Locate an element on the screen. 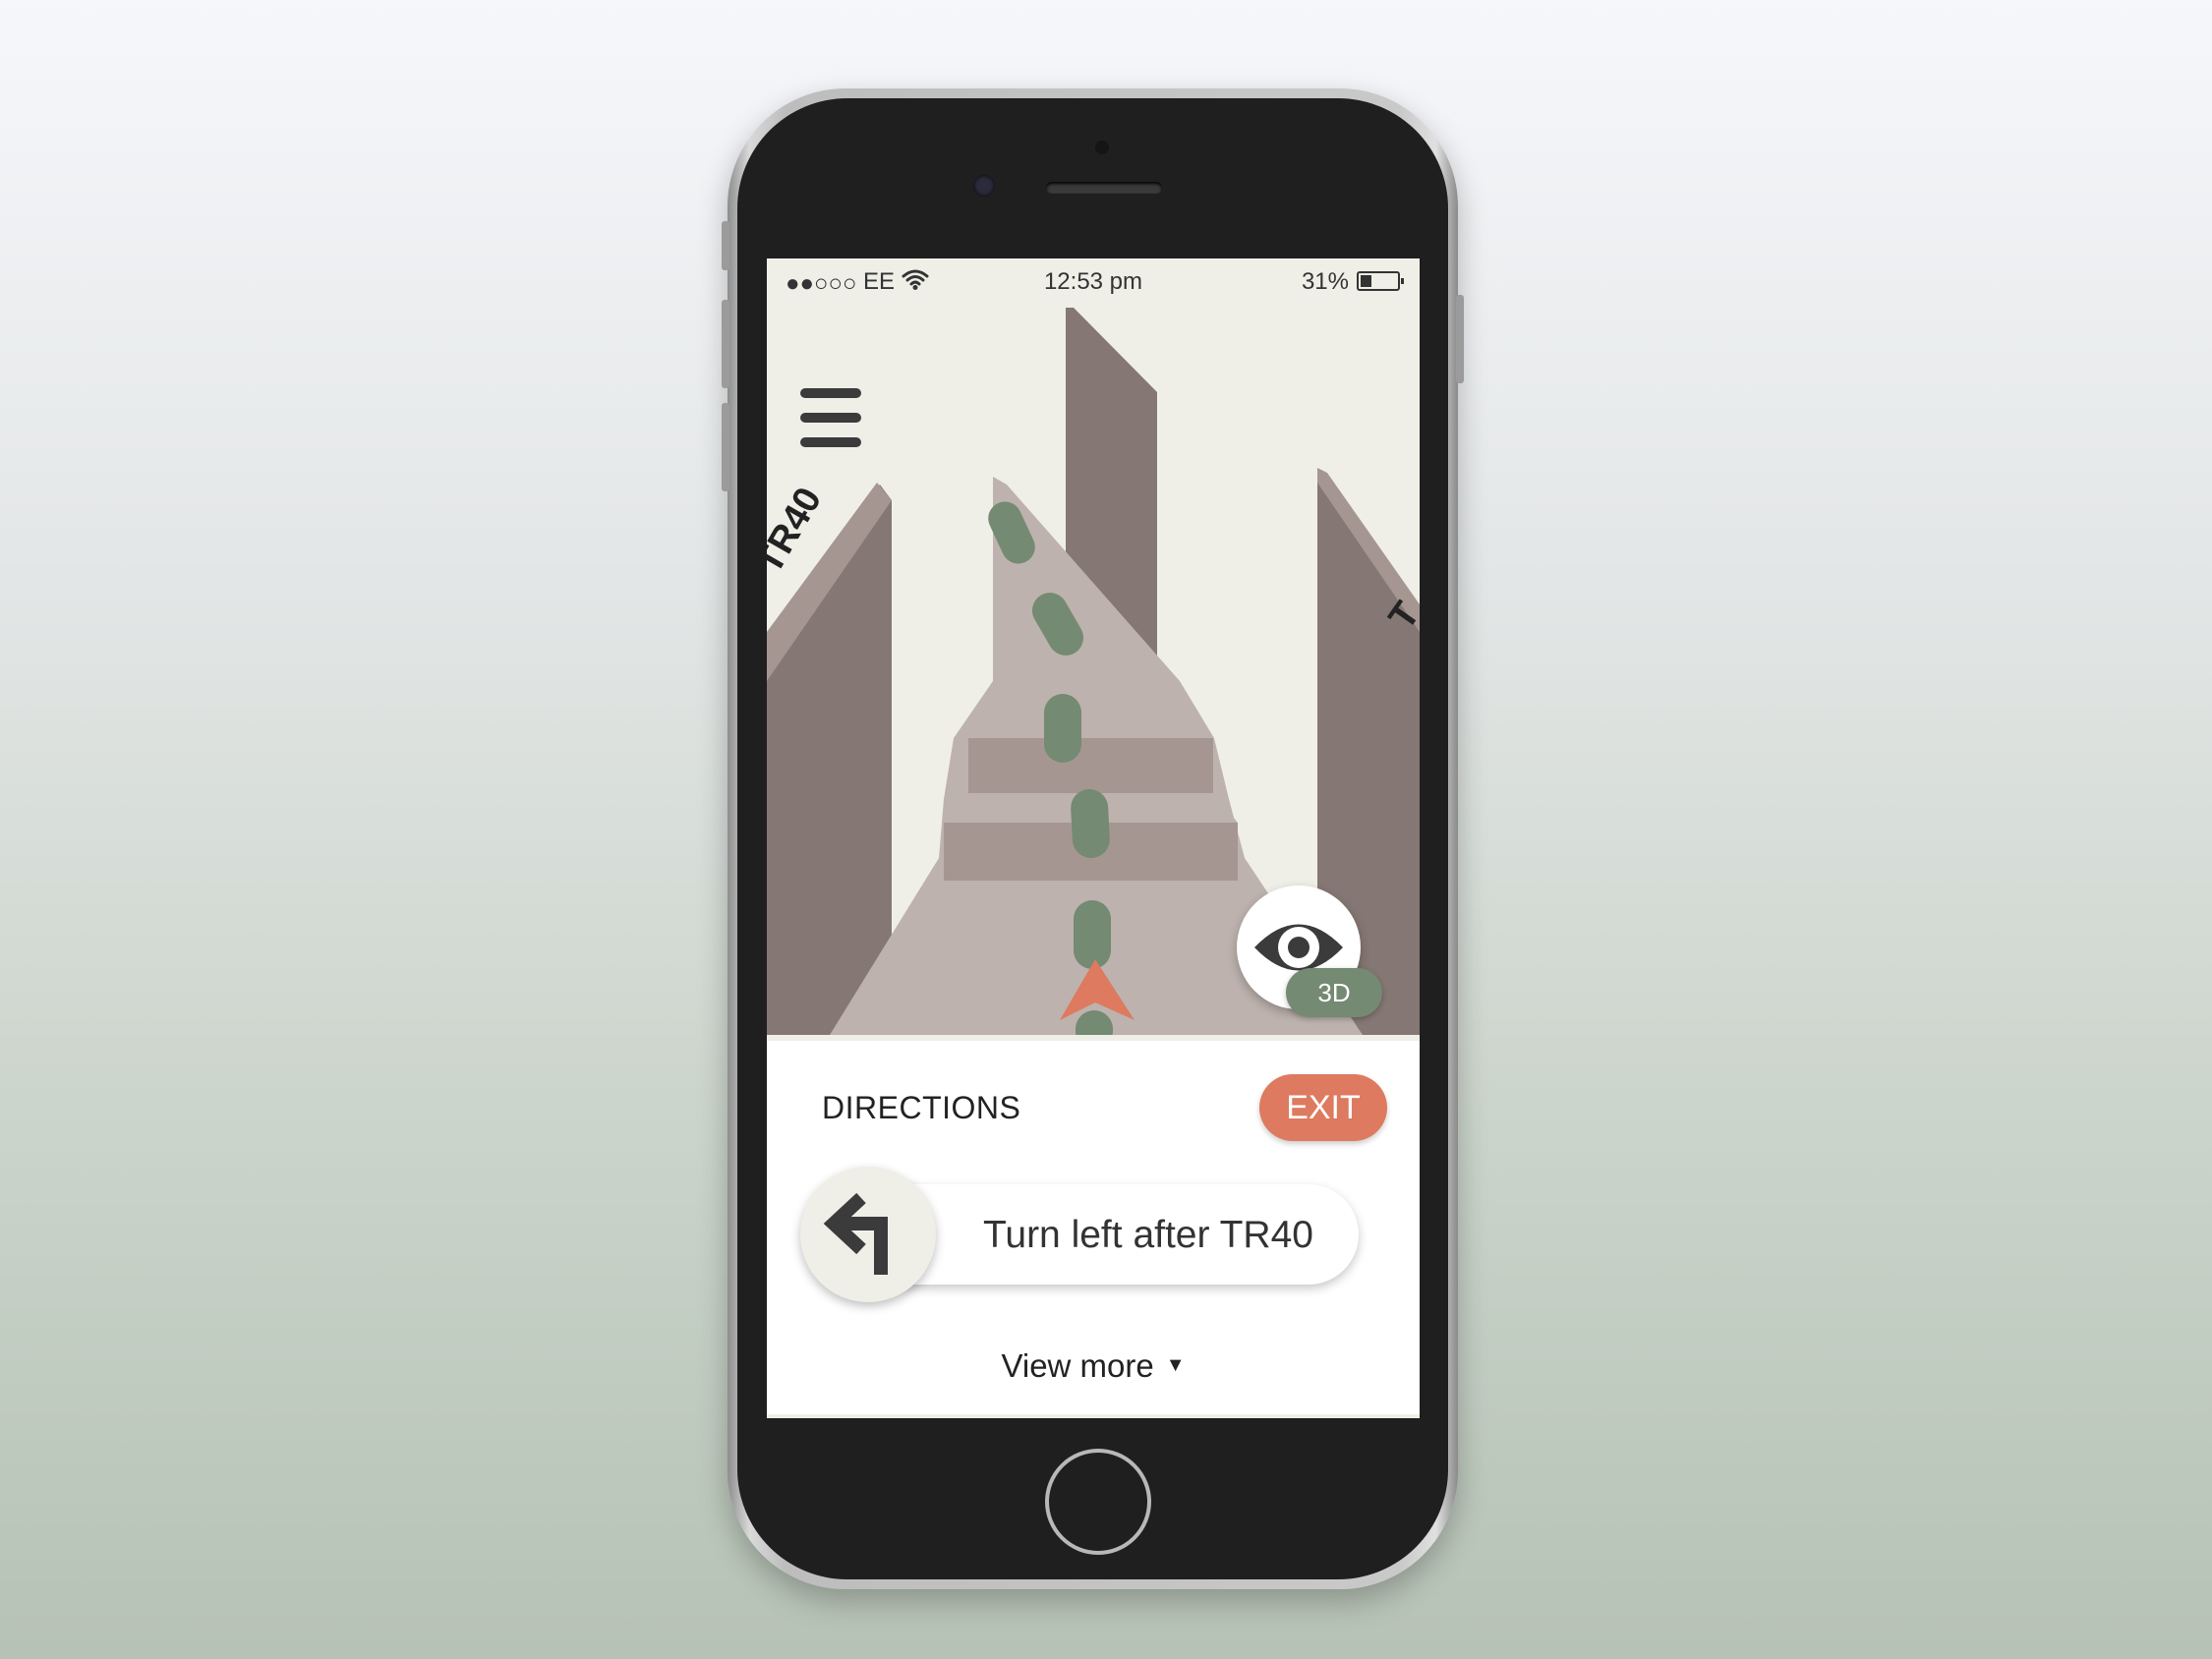 The image size is (2212, 1659). mute-switch is located at coordinates (726, 245).